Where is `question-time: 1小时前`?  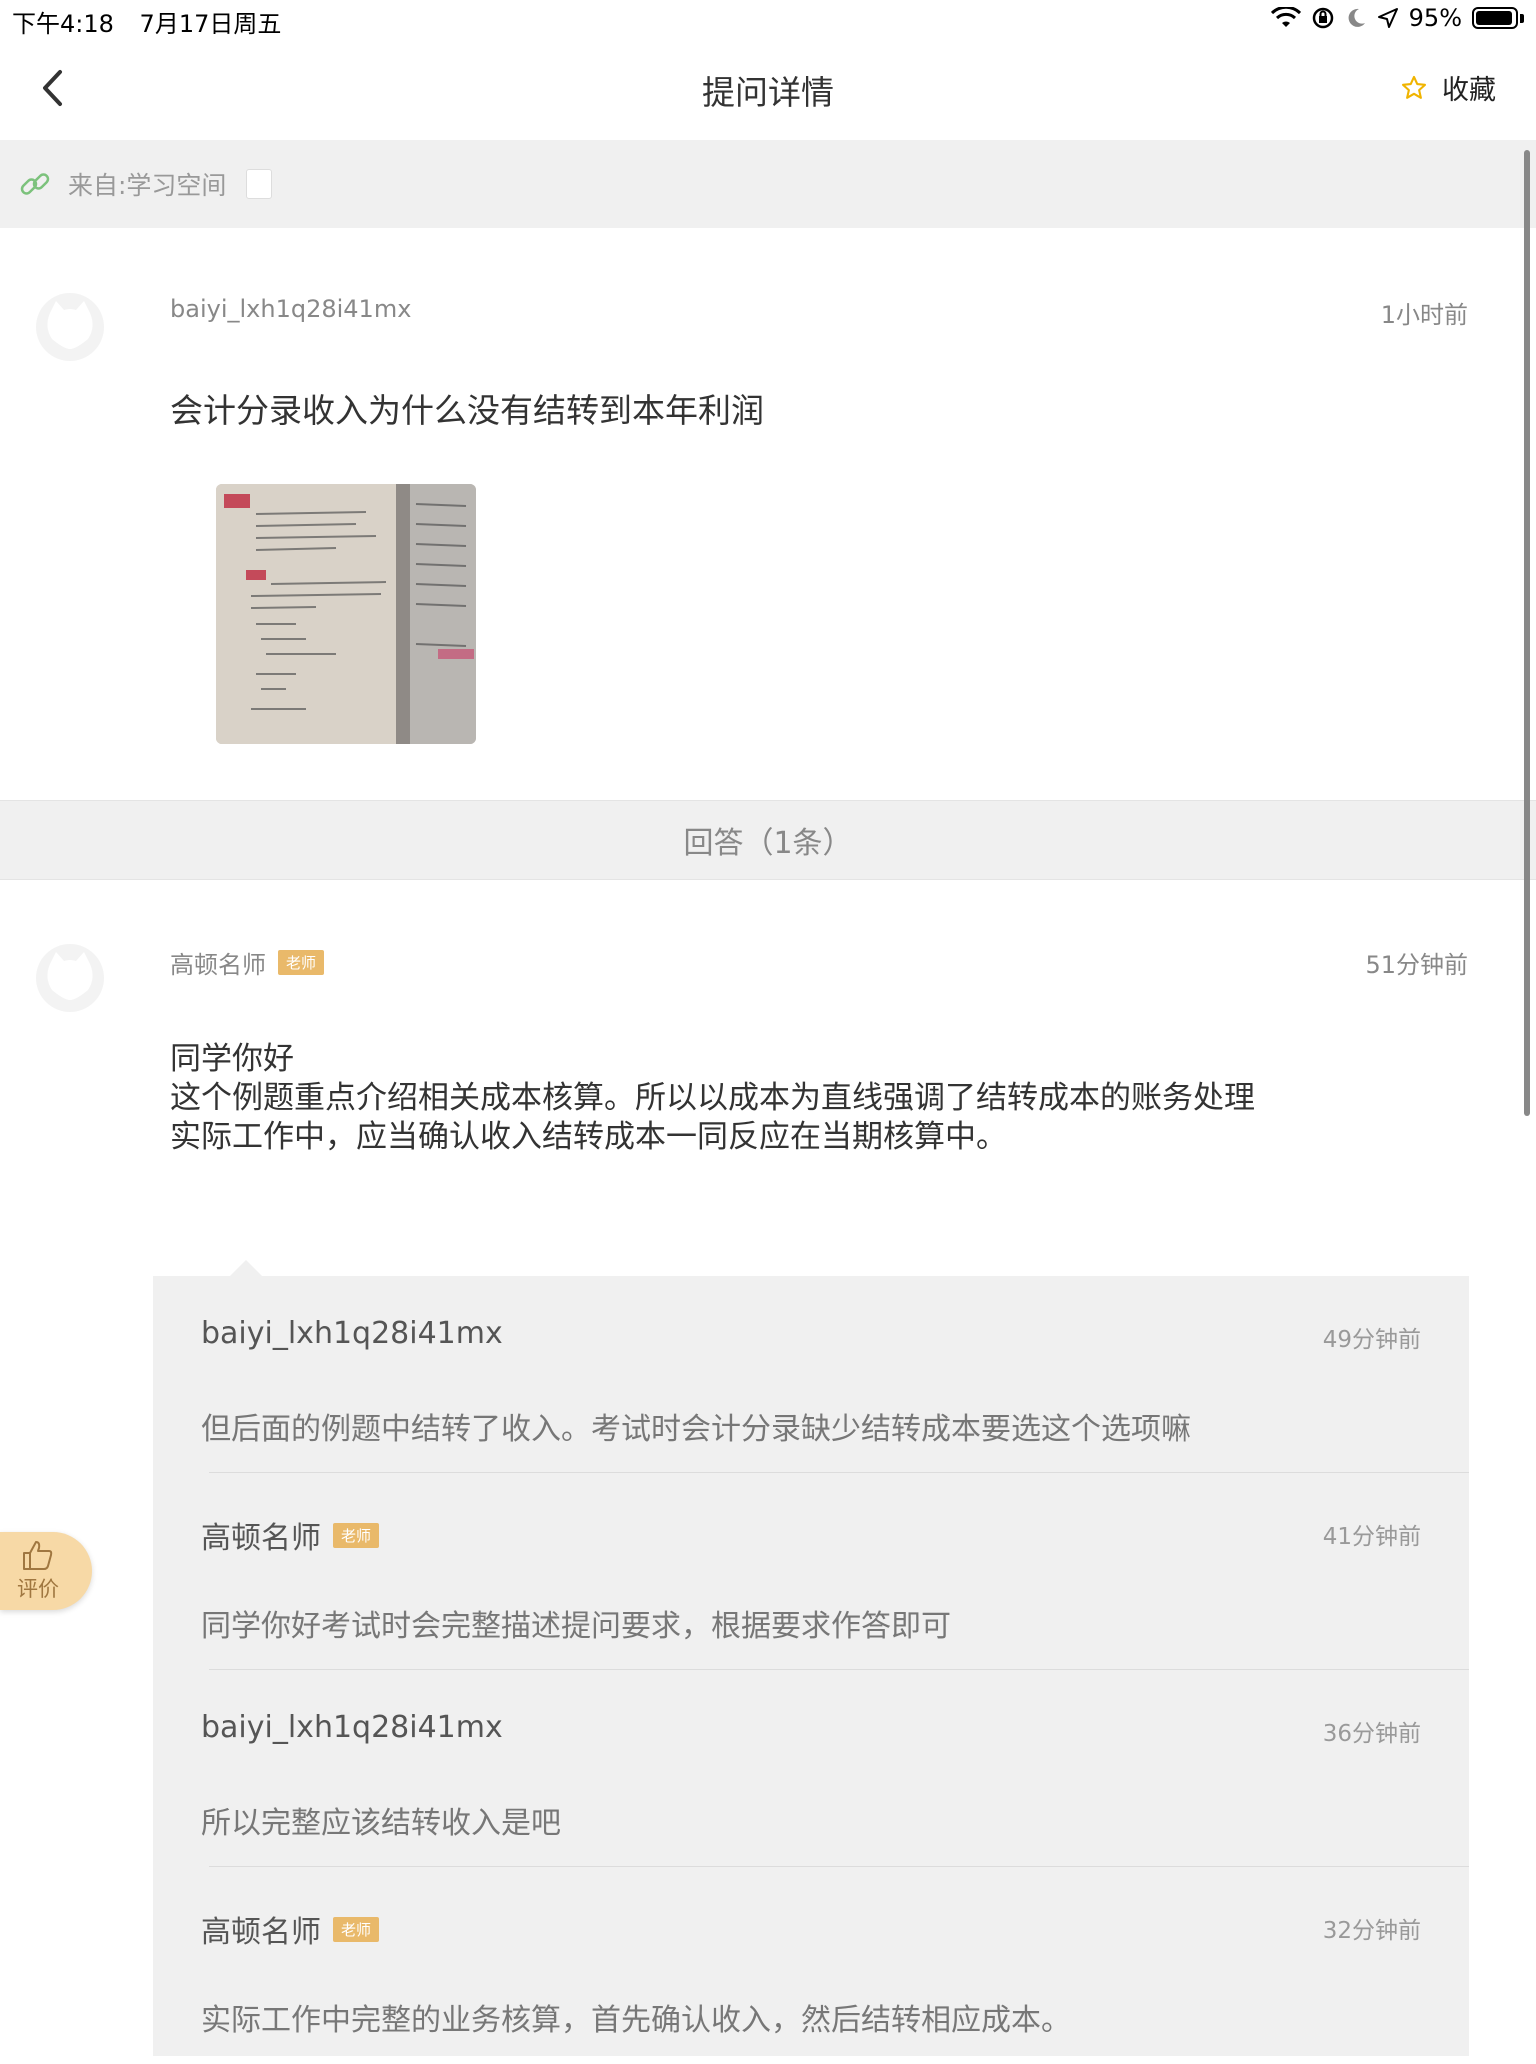 question-time: 1小时前 is located at coordinates (1424, 315).